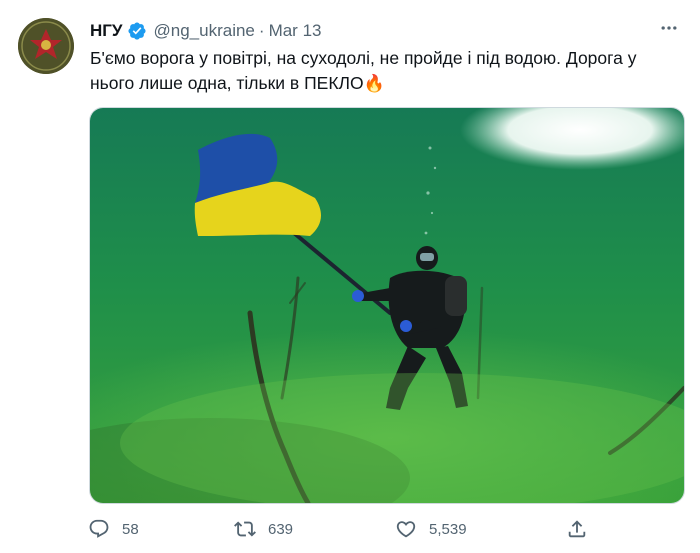 The height and width of the screenshot is (553, 700). I want to click on tweet-header: НГУ @ng_ukraine · Mar 13, so click(205, 31).